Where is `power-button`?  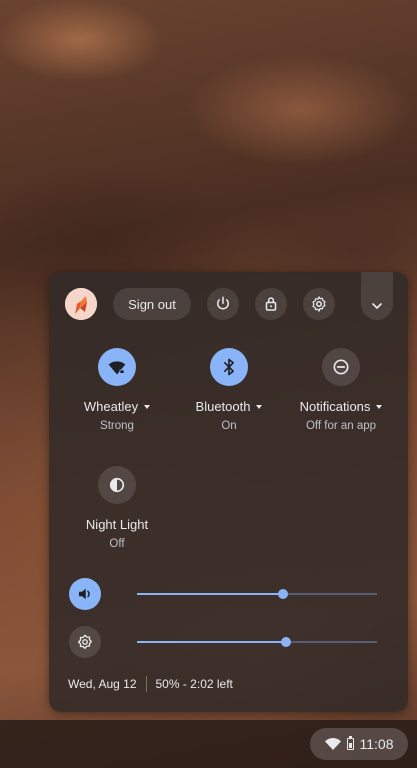 power-button is located at coordinates (223, 304).